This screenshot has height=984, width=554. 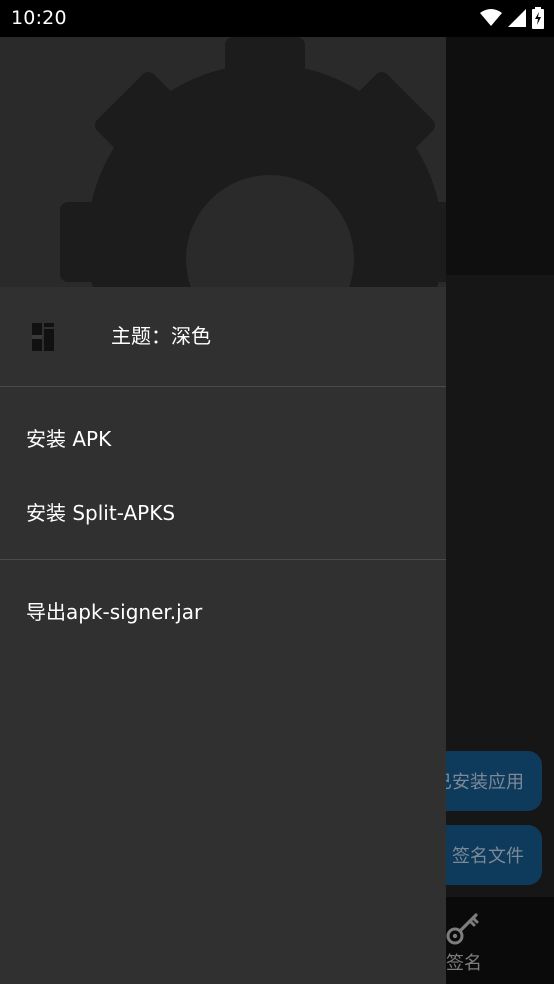 I want to click on theme-toggle-row: 主题：深色, so click(x=223, y=336).